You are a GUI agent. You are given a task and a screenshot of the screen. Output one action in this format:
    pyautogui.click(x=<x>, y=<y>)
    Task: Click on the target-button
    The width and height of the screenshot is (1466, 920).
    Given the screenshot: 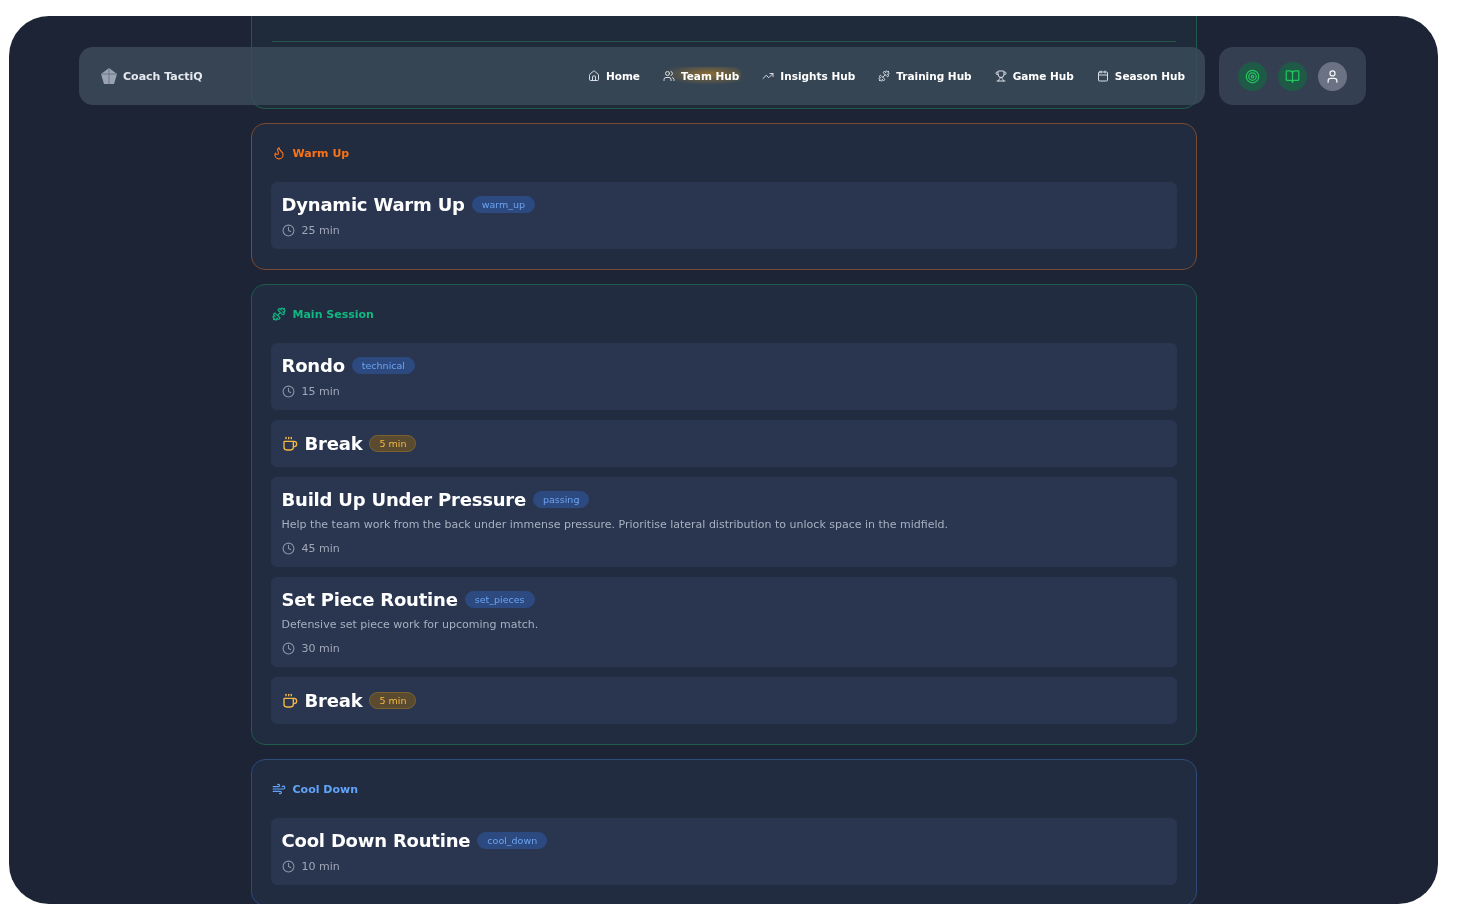 What is the action you would take?
    pyautogui.click(x=1252, y=76)
    